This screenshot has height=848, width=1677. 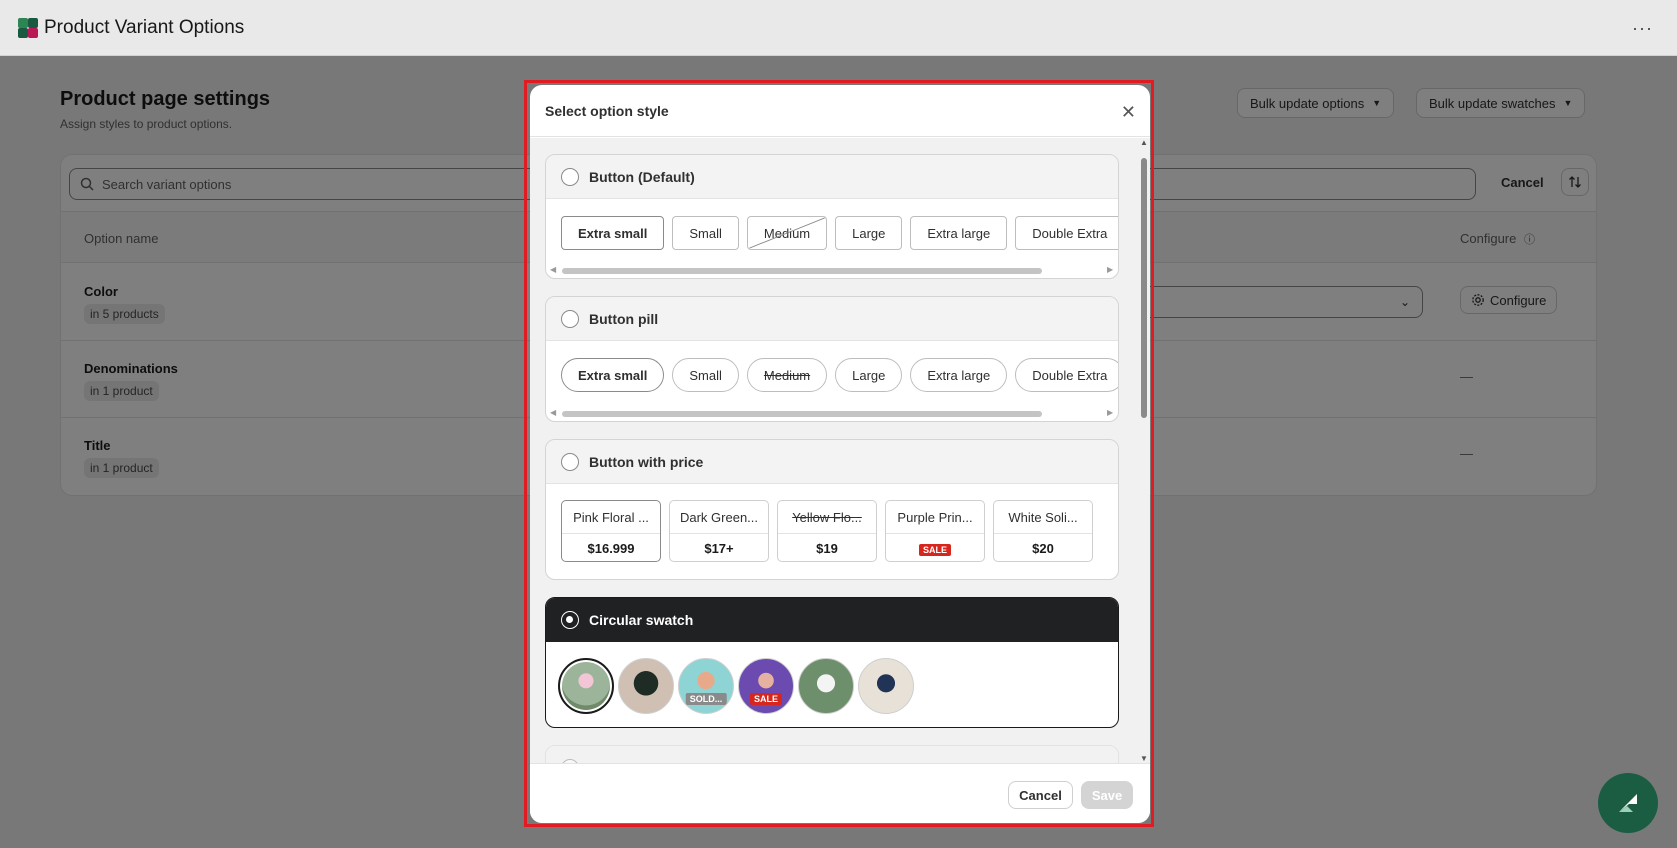 I want to click on header-backdrop, so click(x=838, y=28).